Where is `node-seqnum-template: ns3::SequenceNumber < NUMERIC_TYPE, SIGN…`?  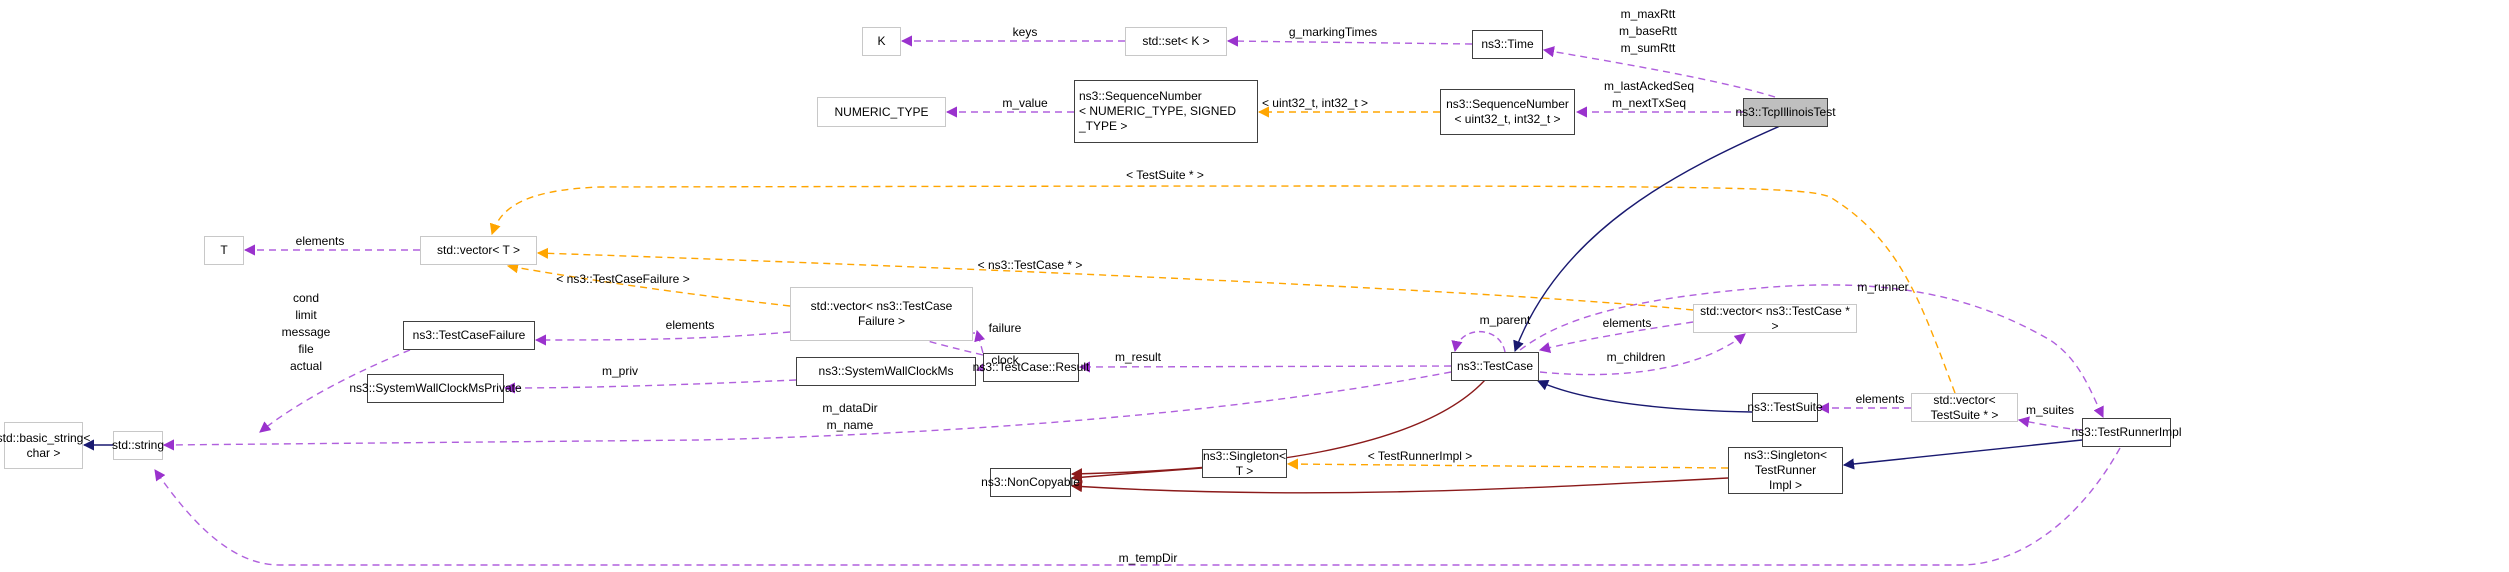
node-seqnum-template: ns3::SequenceNumber < NUMERIC_TYPE, SIGN… is located at coordinates (1166, 111).